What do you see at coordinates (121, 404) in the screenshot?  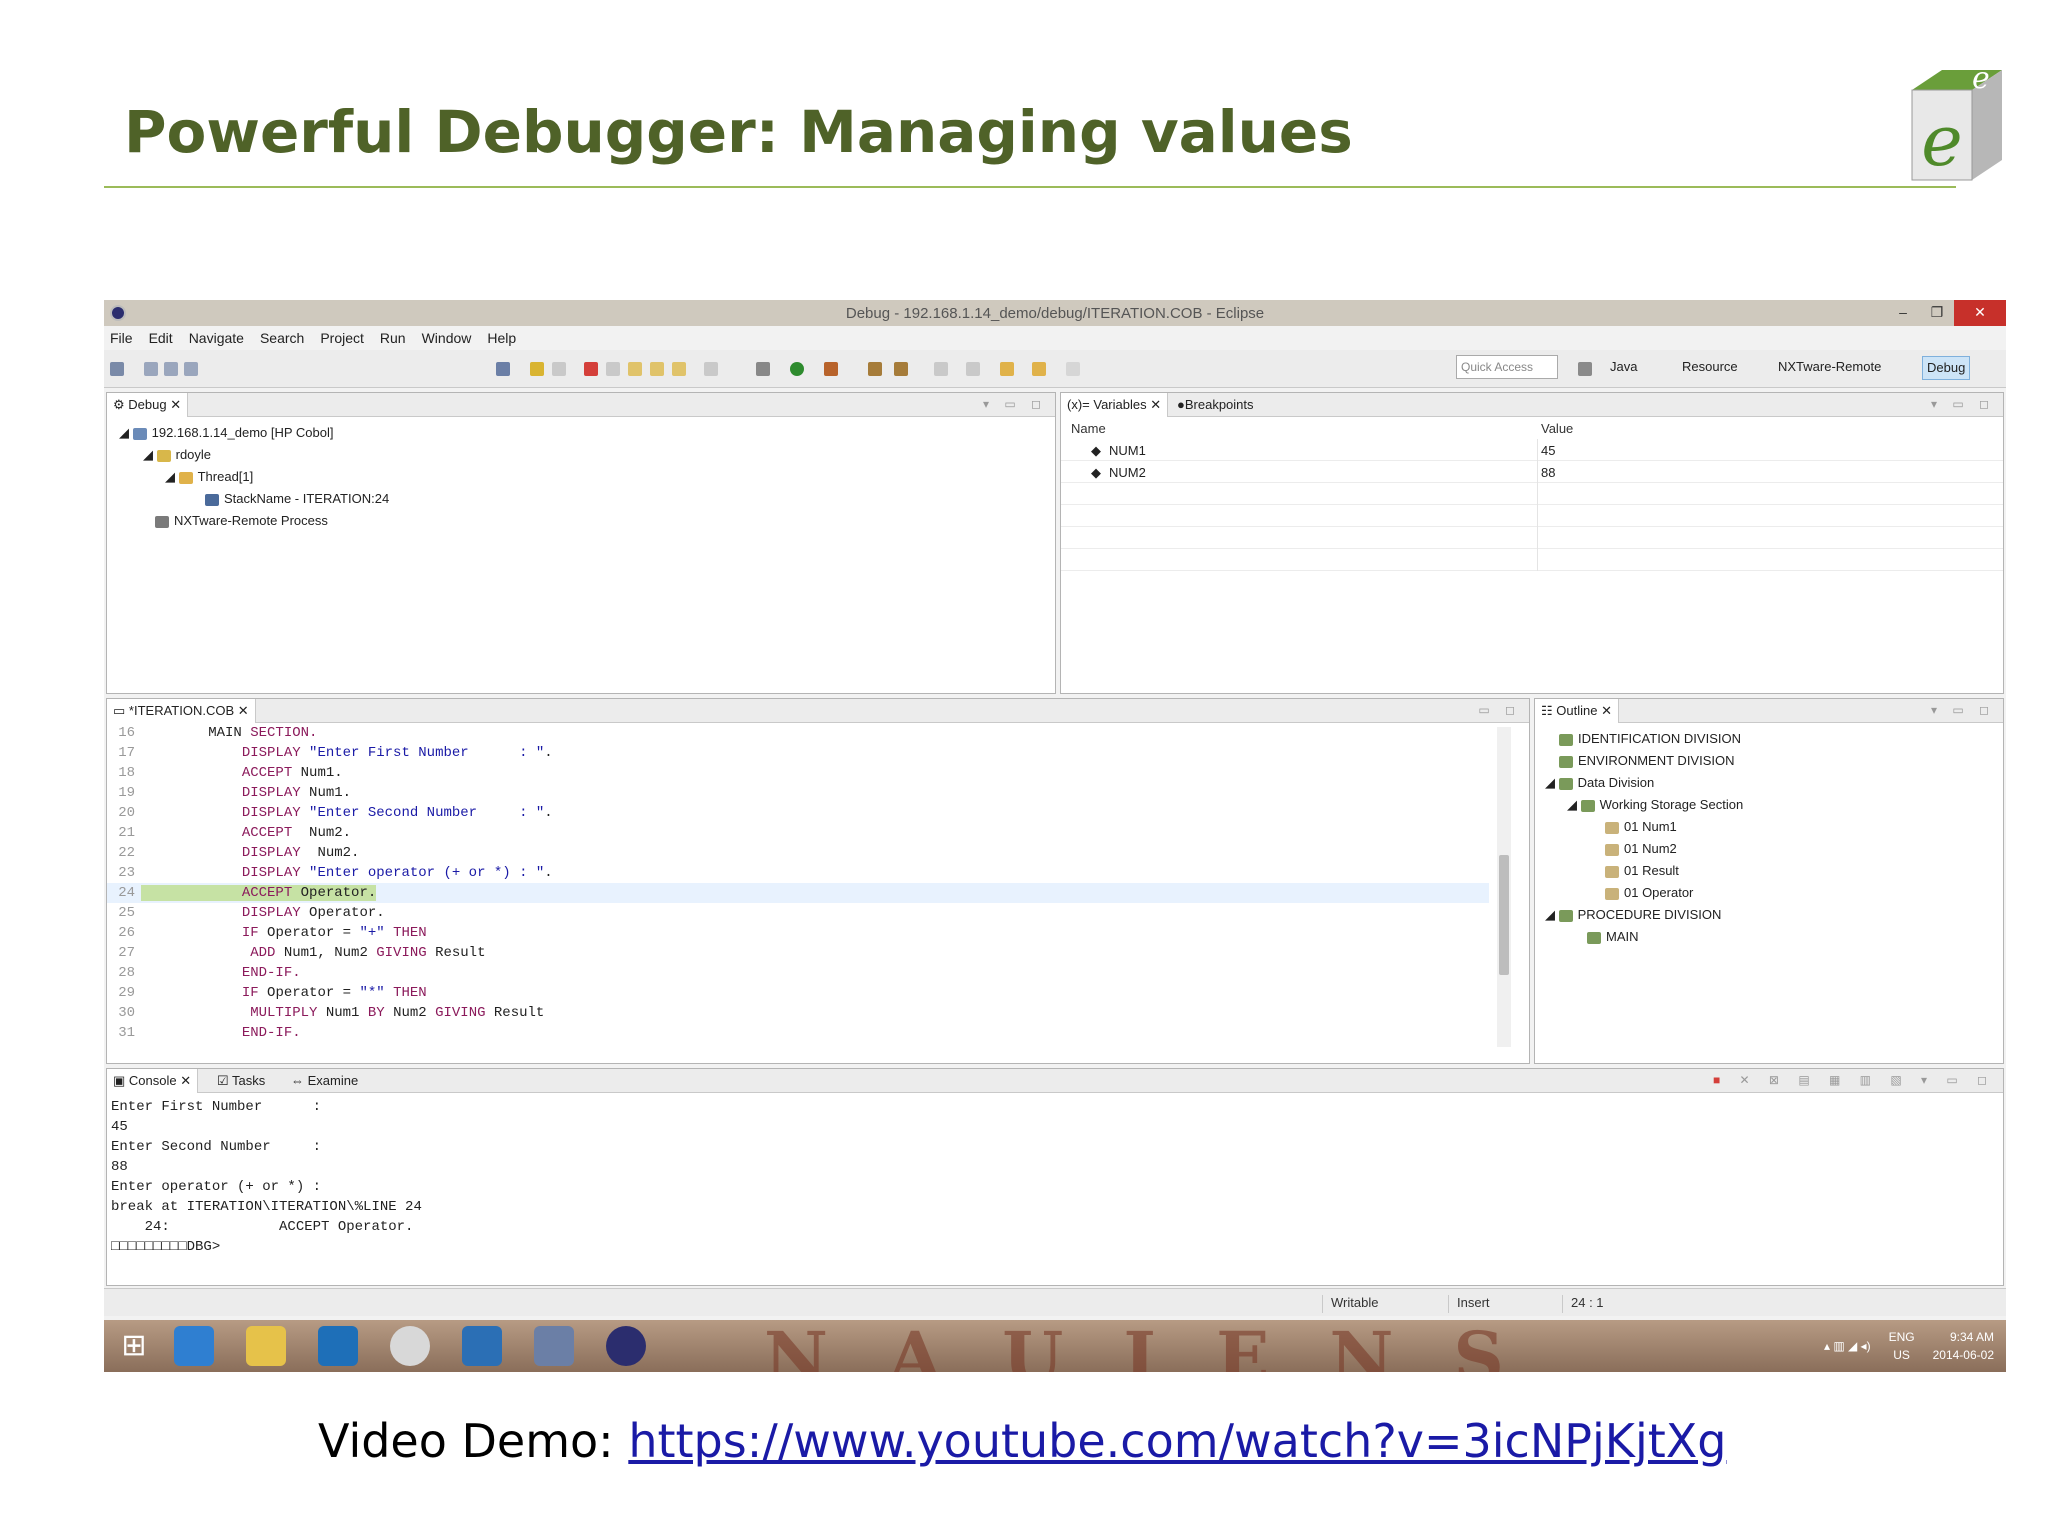 I see `bug-icon: ⚙` at bounding box center [121, 404].